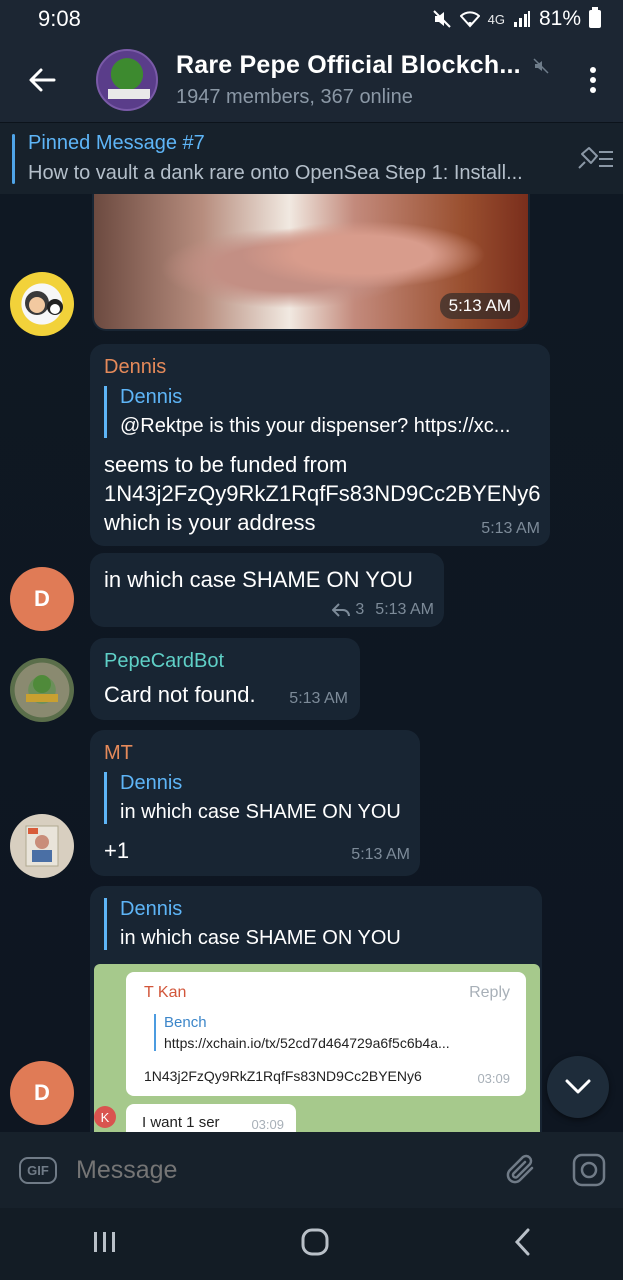 The height and width of the screenshot is (1280, 623). What do you see at coordinates (13, 158) in the screenshot?
I see `pinned-indicator` at bounding box center [13, 158].